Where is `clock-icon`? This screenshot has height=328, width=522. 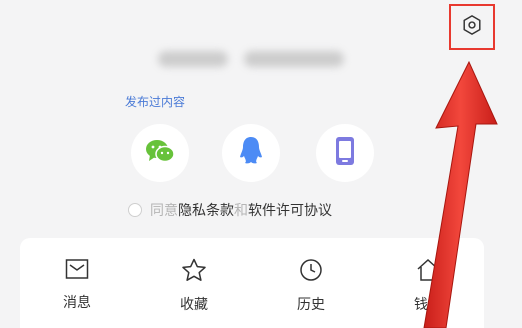
clock-icon is located at coordinates (311, 270).